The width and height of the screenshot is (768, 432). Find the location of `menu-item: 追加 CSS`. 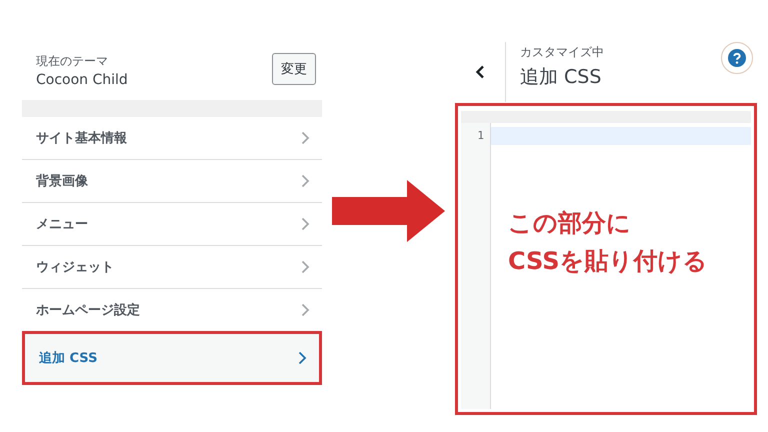

menu-item: 追加 CSS is located at coordinates (172, 358).